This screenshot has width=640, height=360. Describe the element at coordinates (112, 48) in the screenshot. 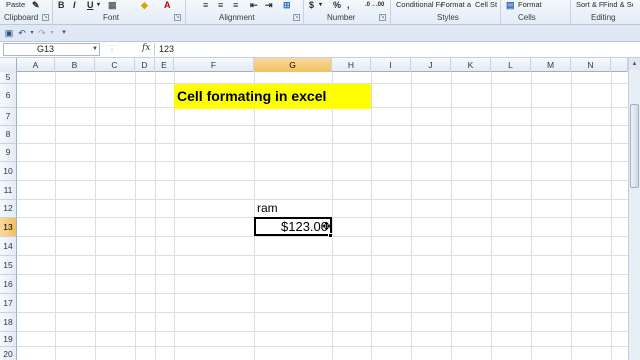

I see `formula-bar-grip-icon: ⋮` at that location.